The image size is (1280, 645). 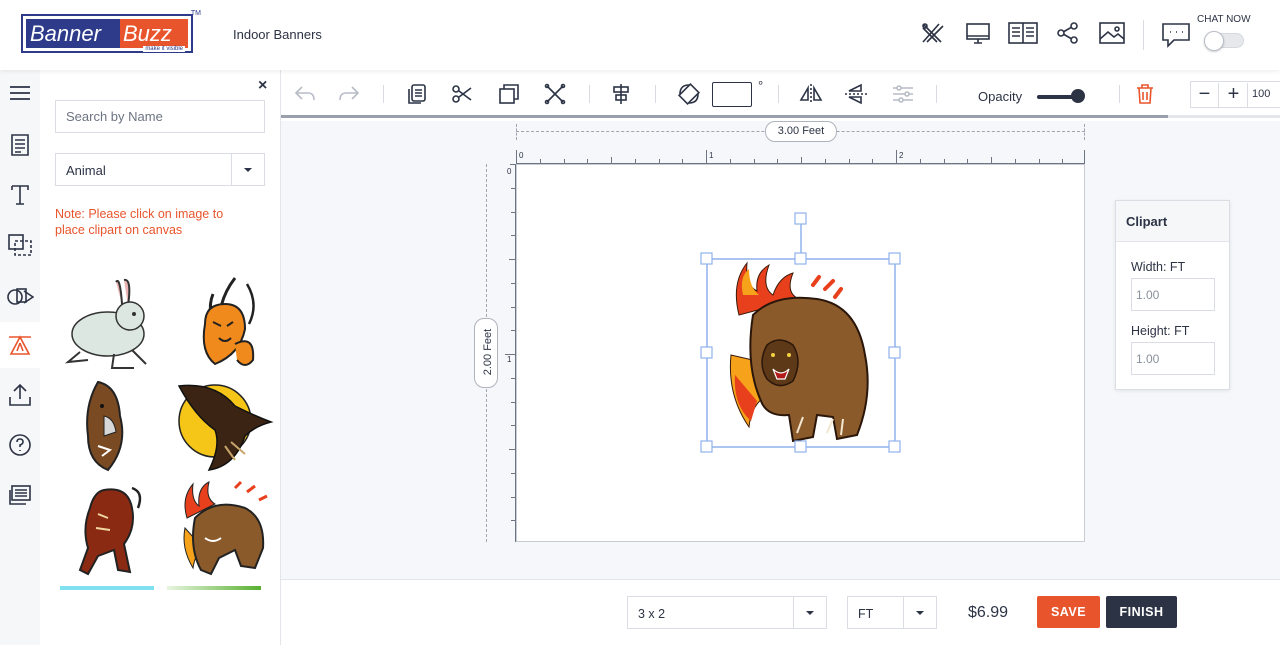 What do you see at coordinates (978, 33) in the screenshot?
I see `preview-monitor-icon` at bounding box center [978, 33].